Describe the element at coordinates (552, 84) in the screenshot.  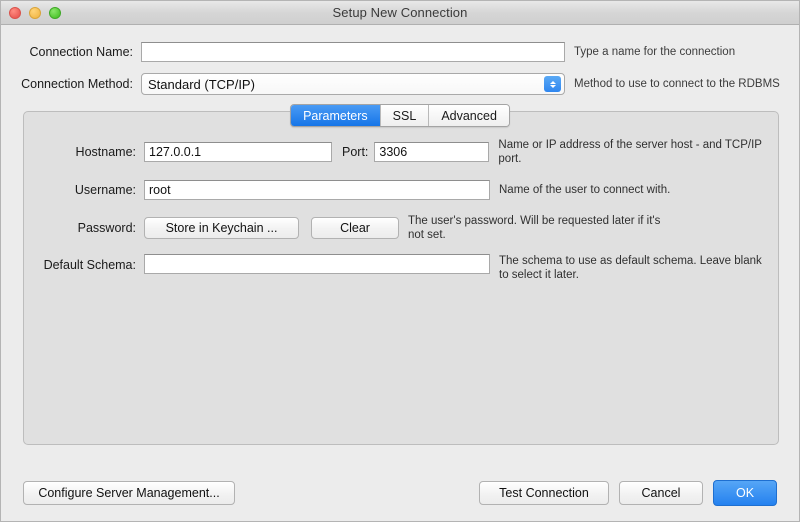
I see `chevron-updown-icon` at that location.